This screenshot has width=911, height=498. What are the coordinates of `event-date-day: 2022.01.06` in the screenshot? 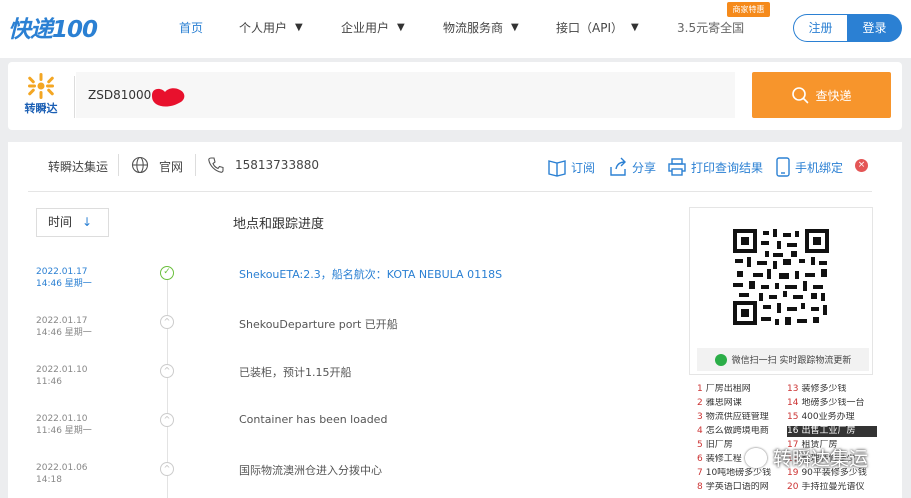 It's located at (62, 468).